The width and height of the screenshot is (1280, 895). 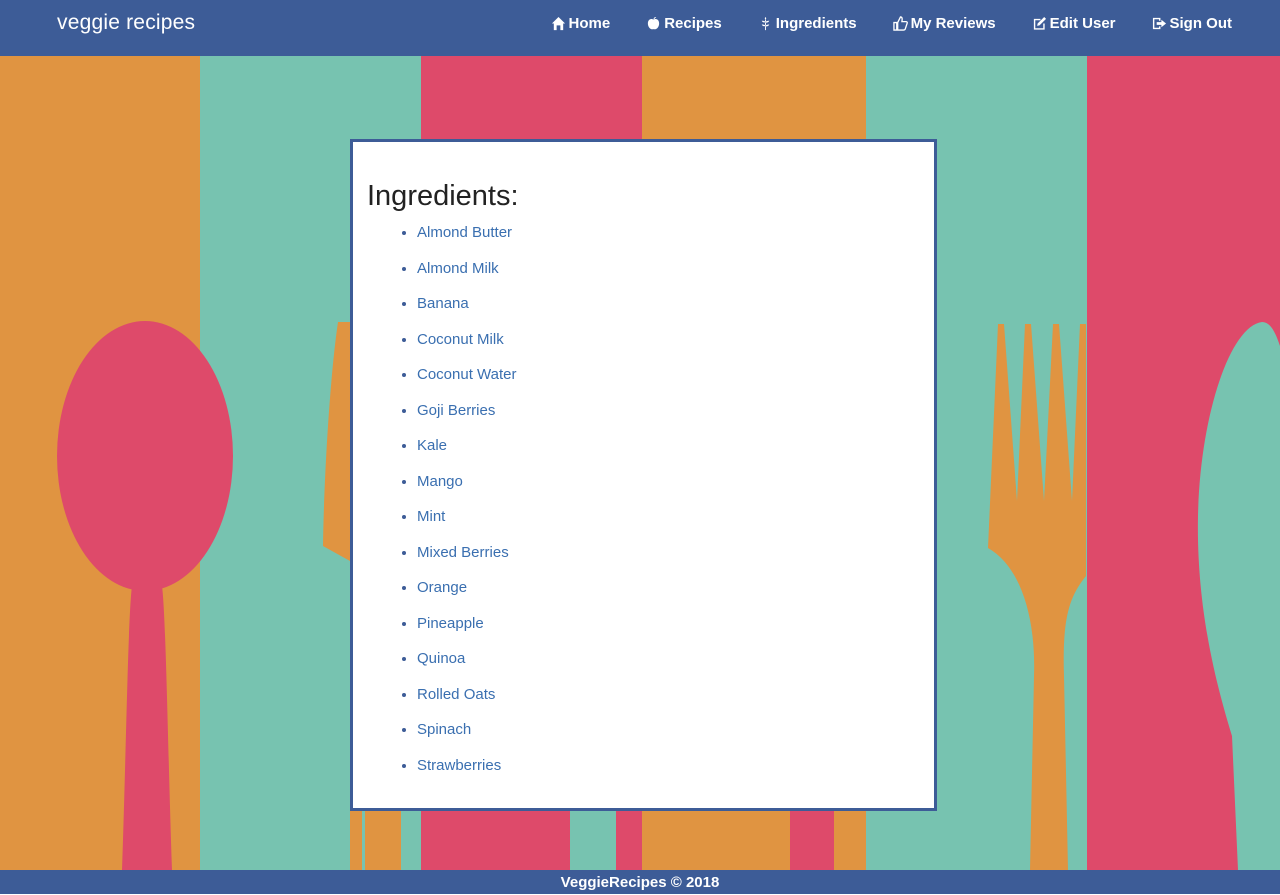 What do you see at coordinates (1037, 597) in the screenshot?
I see `fork-icon` at bounding box center [1037, 597].